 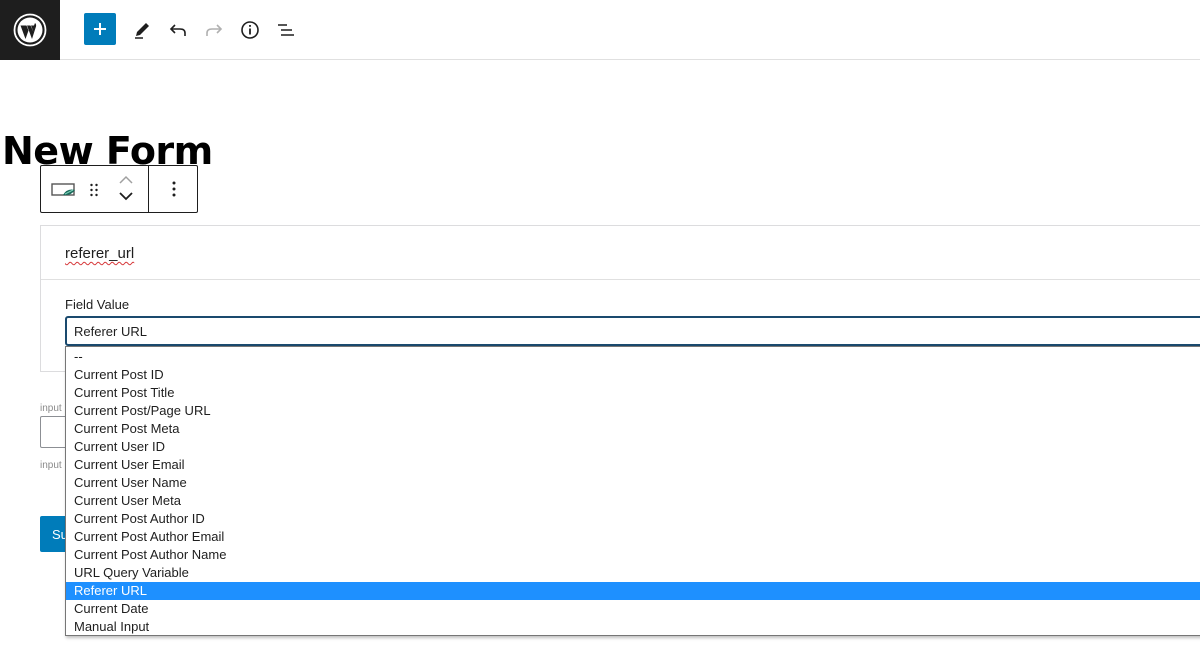 I want to click on list-view-button, so click(x=286, y=30).